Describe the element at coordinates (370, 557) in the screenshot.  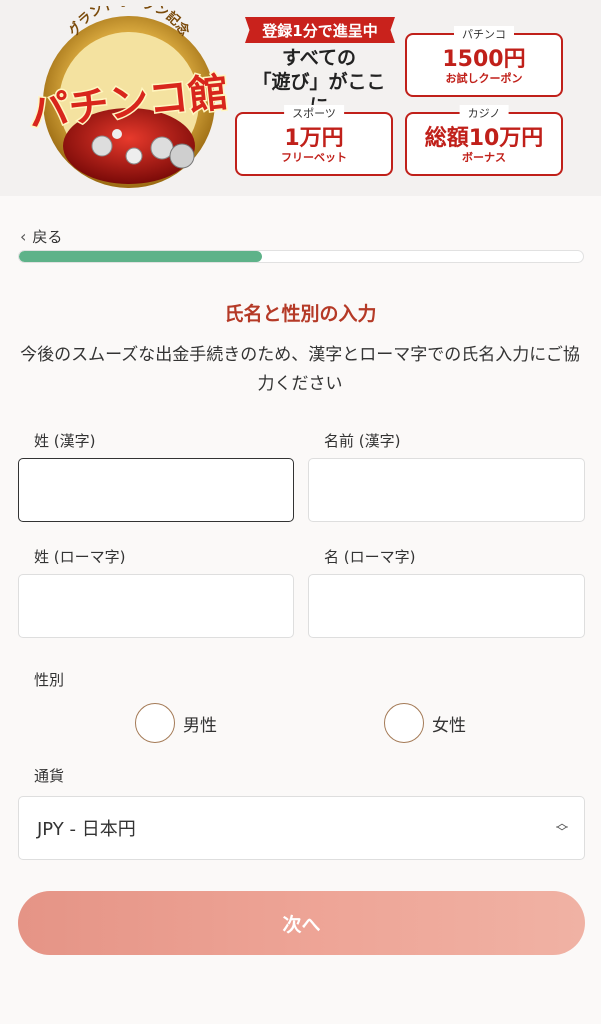
I see `first-name-roman-label: 名 (ローマ字)` at that location.